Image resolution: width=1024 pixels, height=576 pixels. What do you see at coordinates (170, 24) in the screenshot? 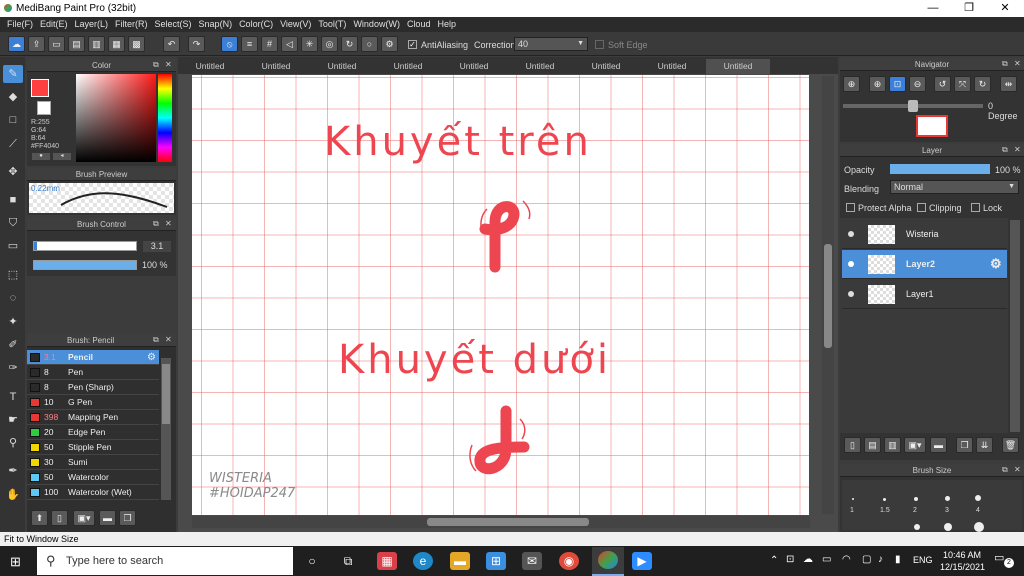
I see `menu-select: Select(S)` at bounding box center [170, 24].